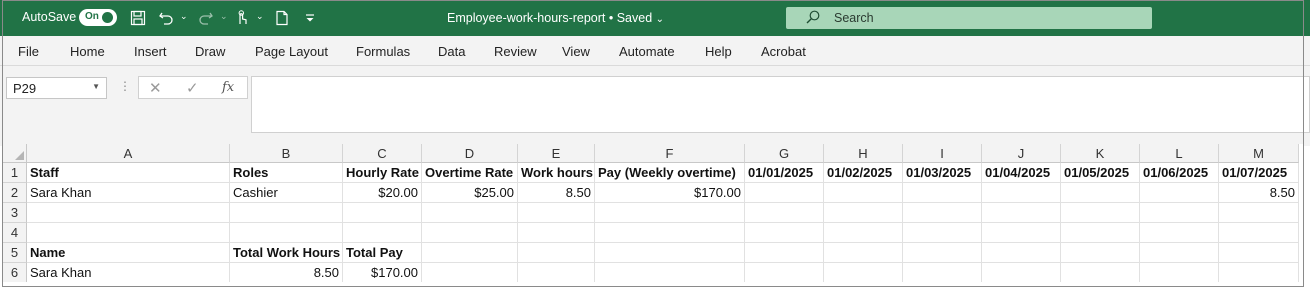  Describe the element at coordinates (286, 213) in the screenshot. I see `cell-b3` at that location.